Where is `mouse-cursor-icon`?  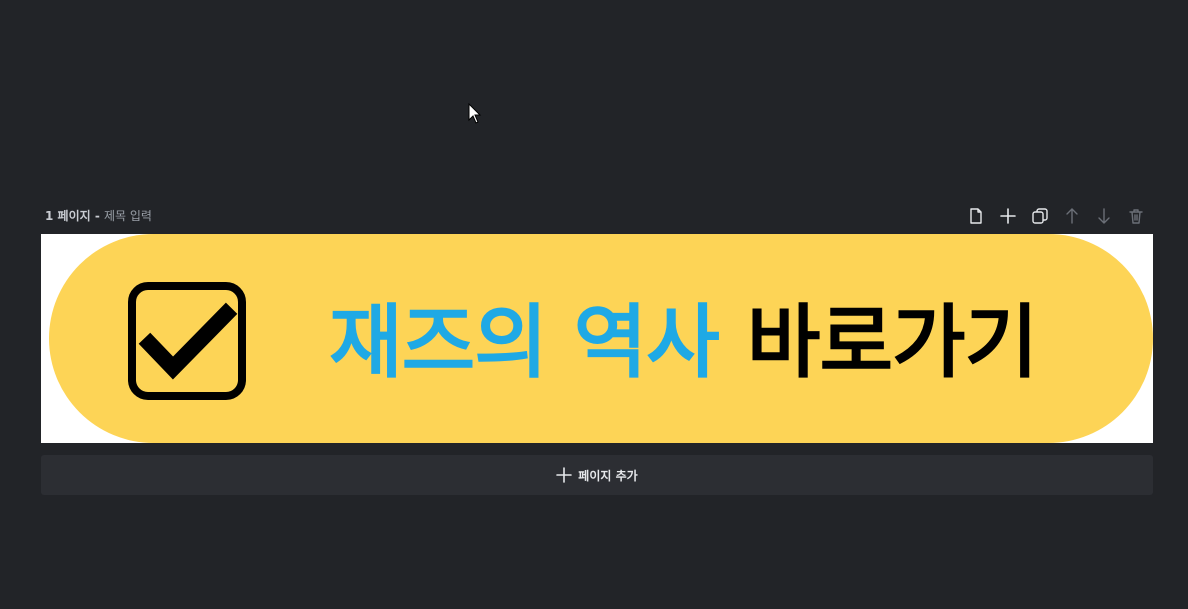 mouse-cursor-icon is located at coordinates (475, 113).